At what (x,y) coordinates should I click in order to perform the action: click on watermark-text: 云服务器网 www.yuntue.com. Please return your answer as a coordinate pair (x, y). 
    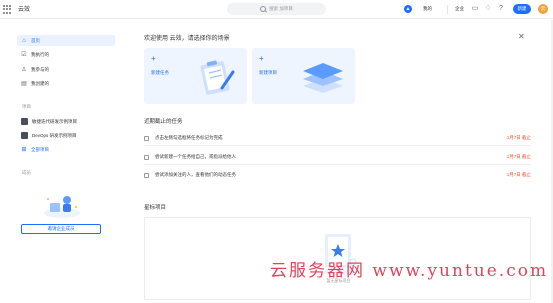
    Looking at the image, I should click on (409, 271).